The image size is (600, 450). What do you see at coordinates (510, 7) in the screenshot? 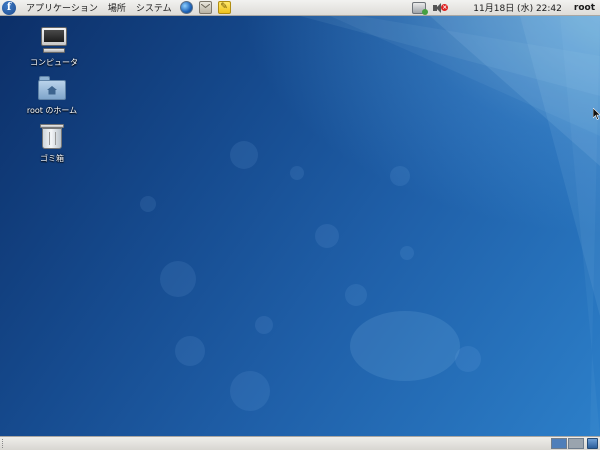
I see `clock: 11月18日 (水) 22:42` at bounding box center [510, 7].